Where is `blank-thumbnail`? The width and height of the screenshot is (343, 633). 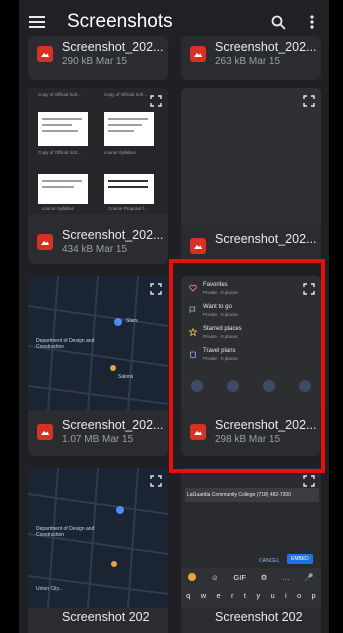
blank-thumbnail is located at coordinates (251, 156).